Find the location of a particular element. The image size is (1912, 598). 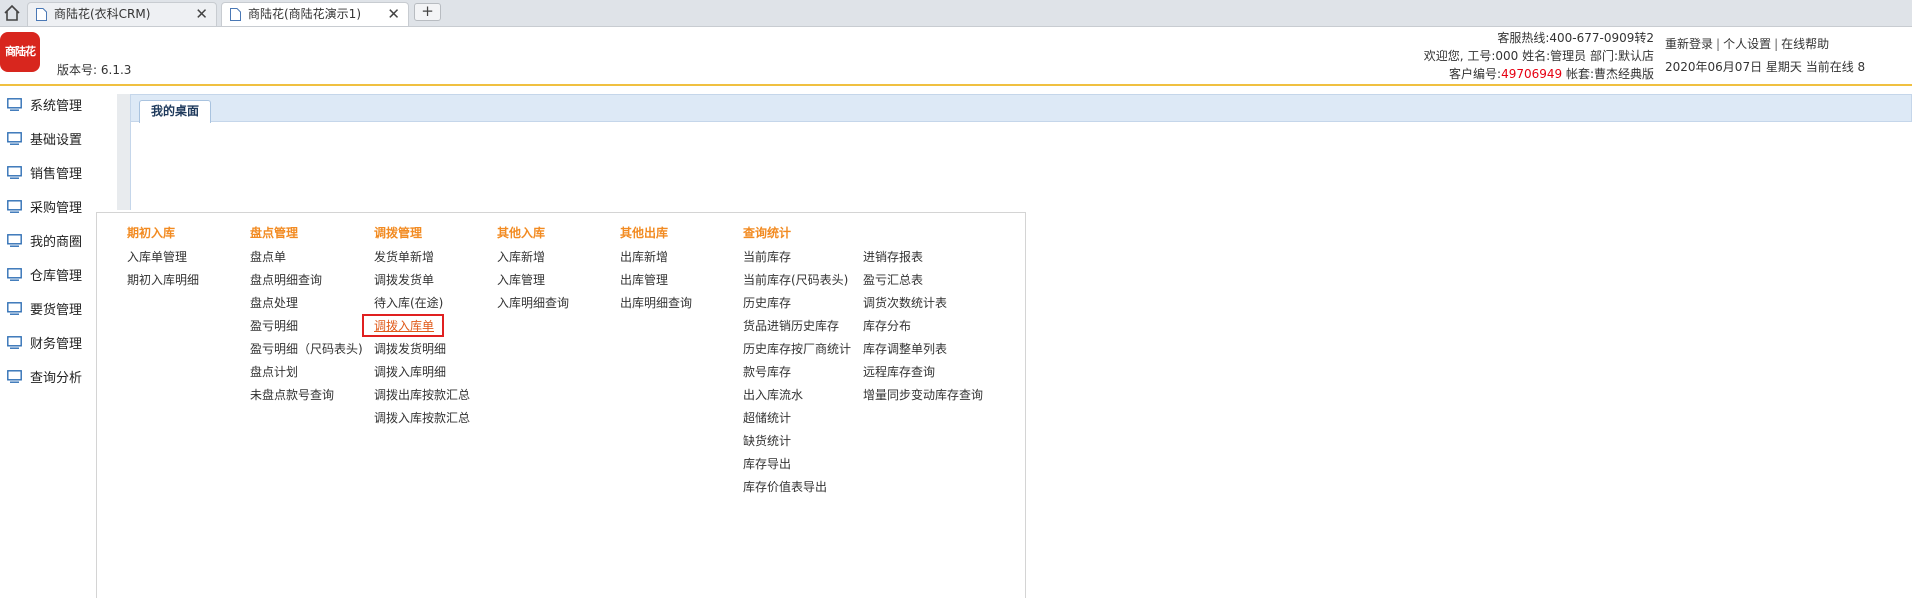

menu-link: 出库新增 is located at coordinates (644, 256).